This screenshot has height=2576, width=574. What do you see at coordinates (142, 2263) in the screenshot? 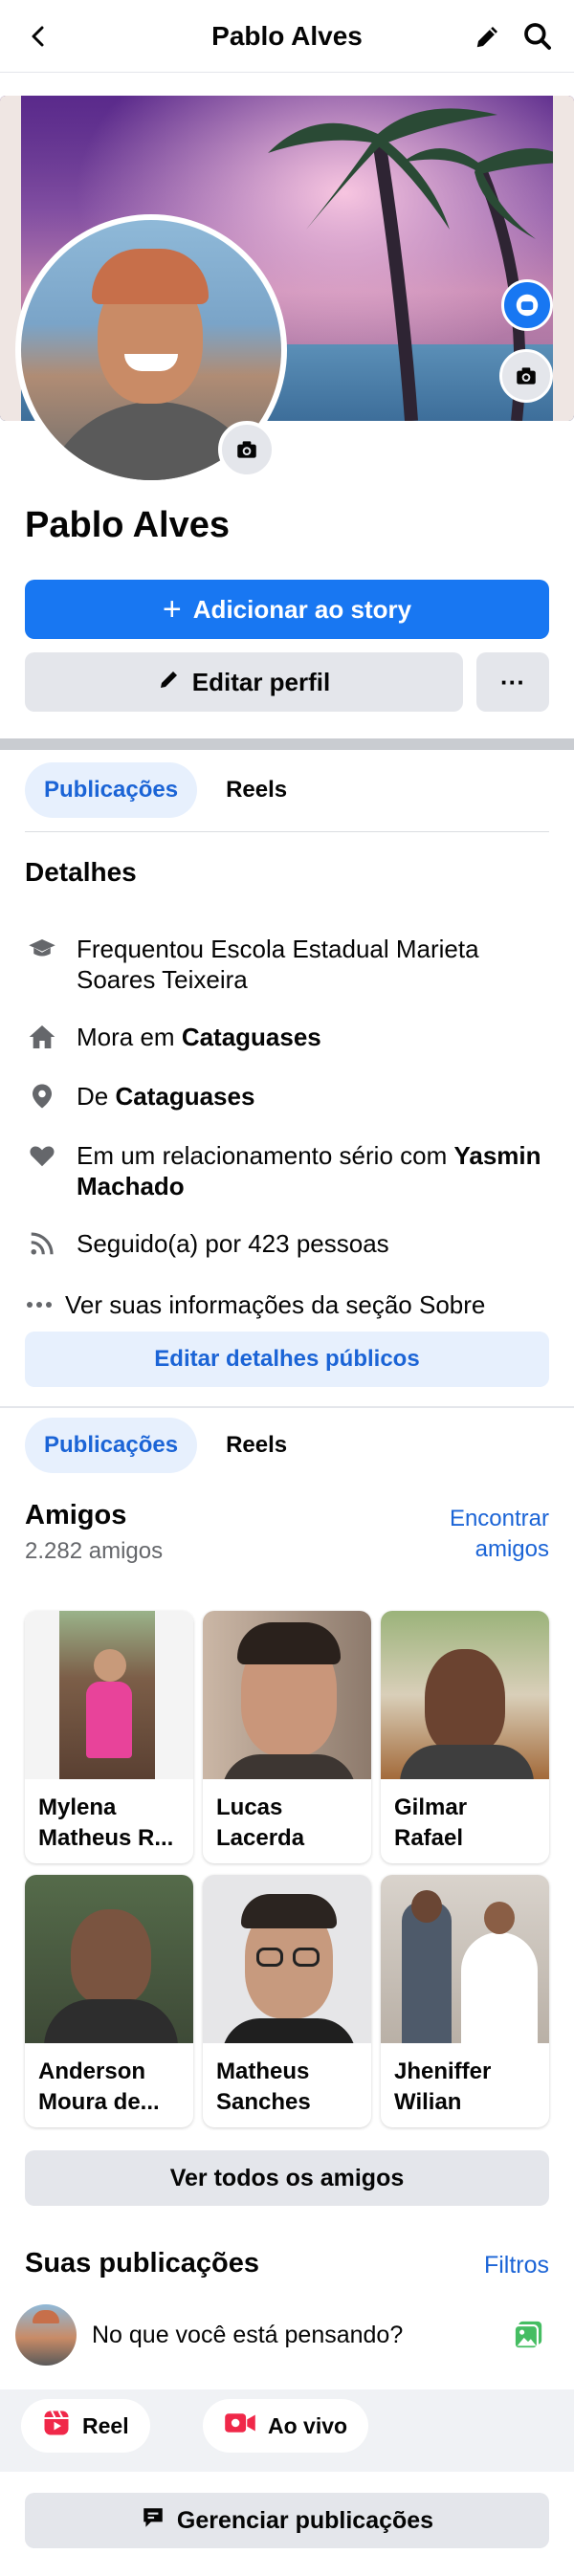
I see `your-posts-title: Suas publicações` at bounding box center [142, 2263].